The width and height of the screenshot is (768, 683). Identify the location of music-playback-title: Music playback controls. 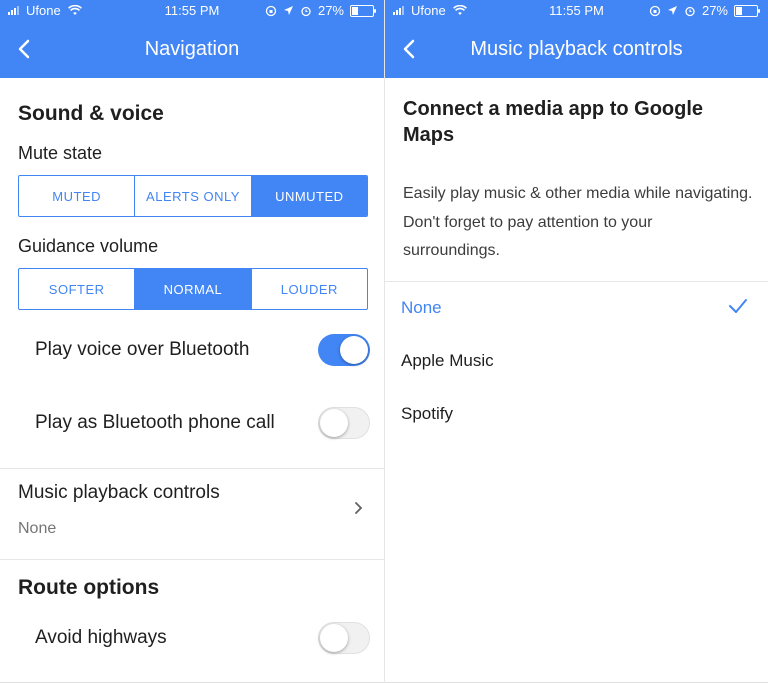
(119, 492).